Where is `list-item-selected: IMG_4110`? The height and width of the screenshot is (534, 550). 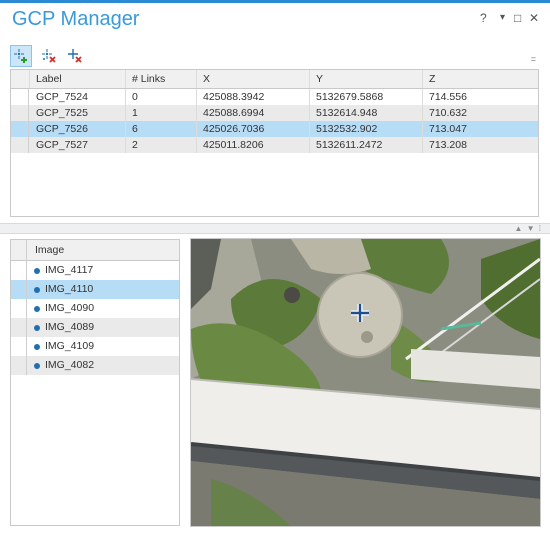
list-item-selected: IMG_4110 is located at coordinates (95, 289).